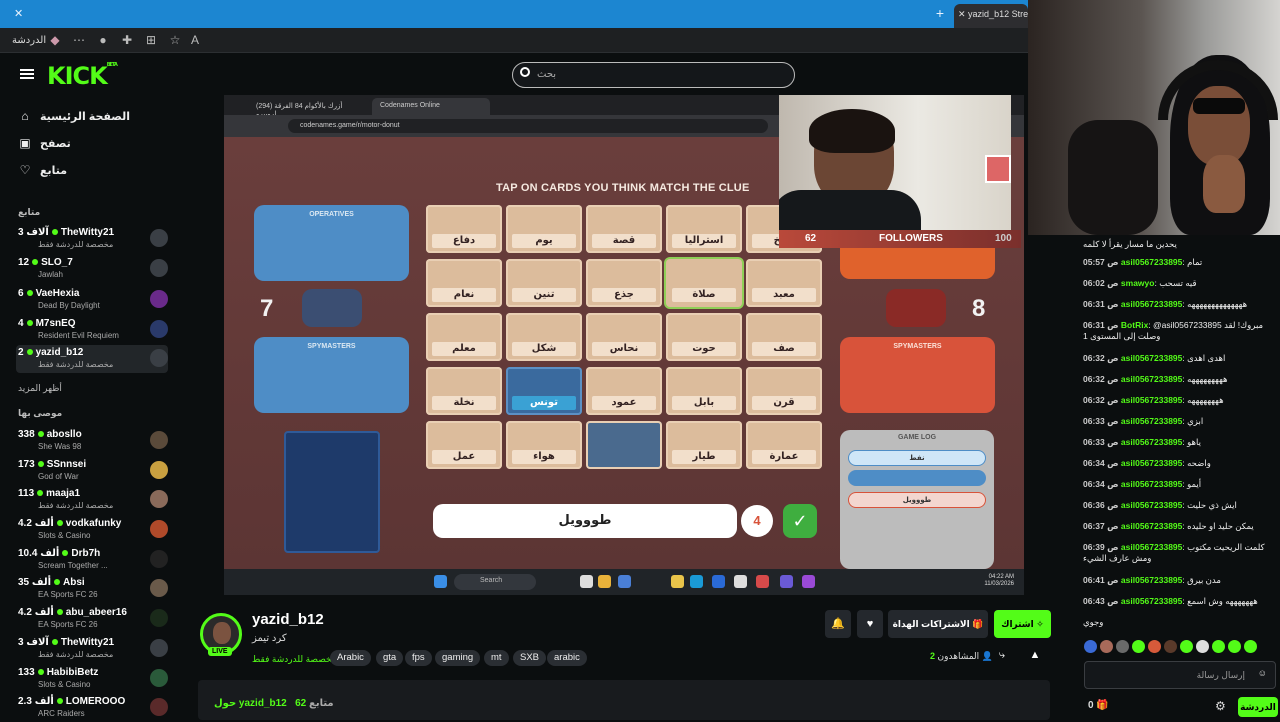  Describe the element at coordinates (1262, 673) in the screenshot. I see `emoji-icon: ☺` at that location.